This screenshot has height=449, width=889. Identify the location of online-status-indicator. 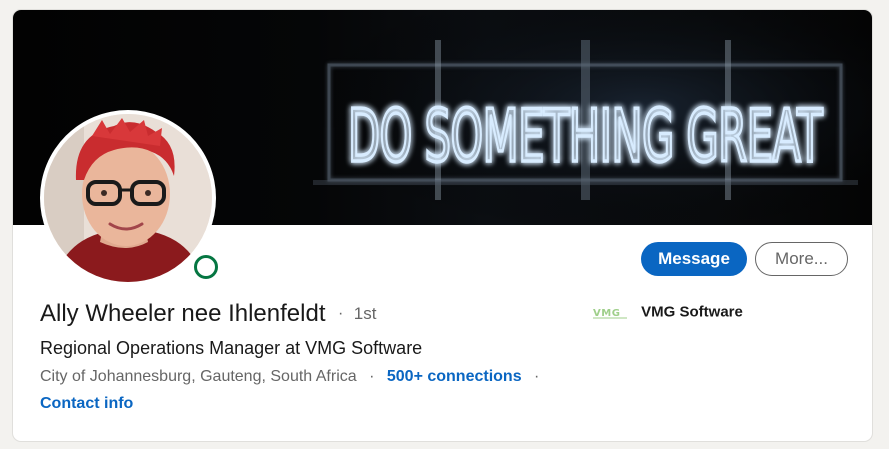
(206, 267).